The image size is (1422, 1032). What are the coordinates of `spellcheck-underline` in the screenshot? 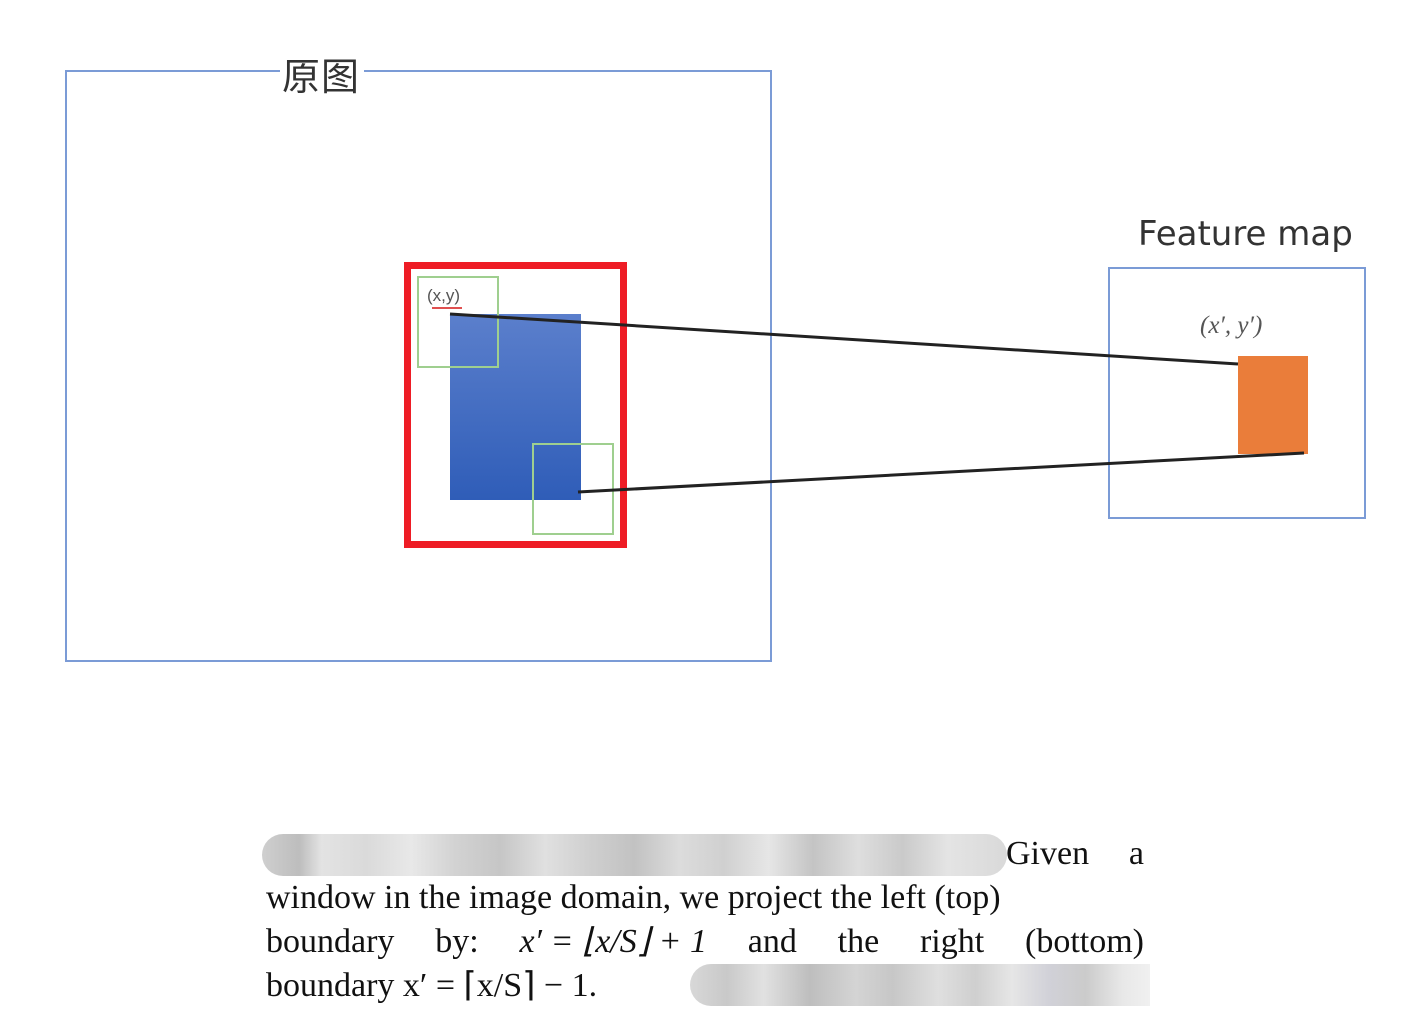 It's located at (447, 308).